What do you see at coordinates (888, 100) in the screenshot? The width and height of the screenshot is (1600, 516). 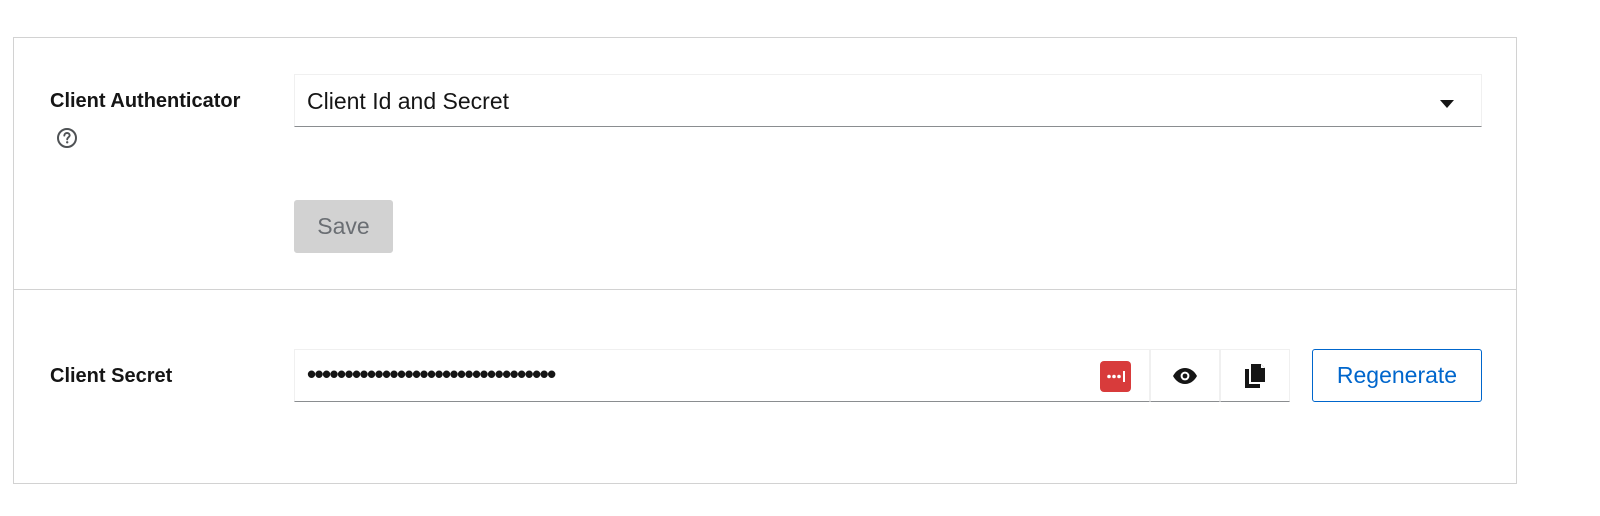 I see `client-authenticator-select: Client Id and Secret` at bounding box center [888, 100].